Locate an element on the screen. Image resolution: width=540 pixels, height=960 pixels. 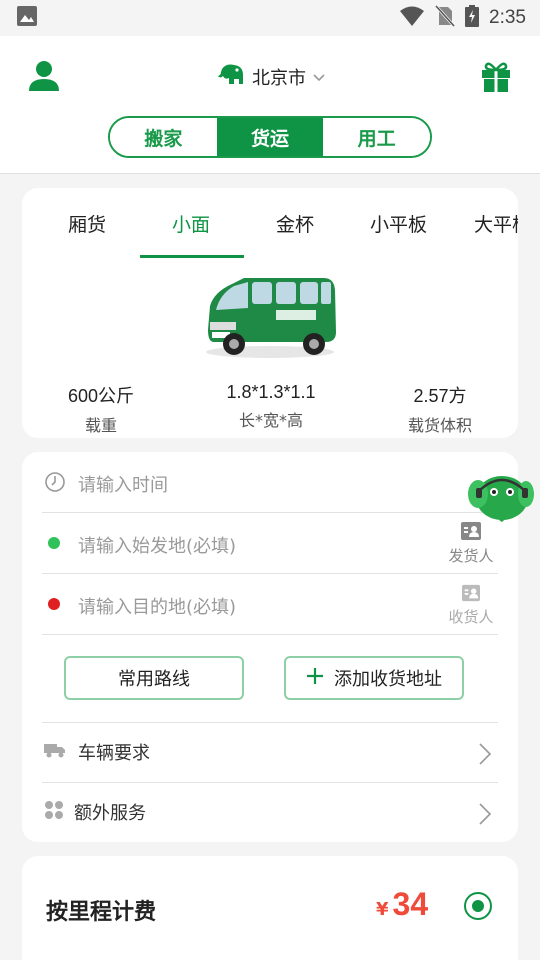
segment-moving: 搬家 is located at coordinates (163, 137).